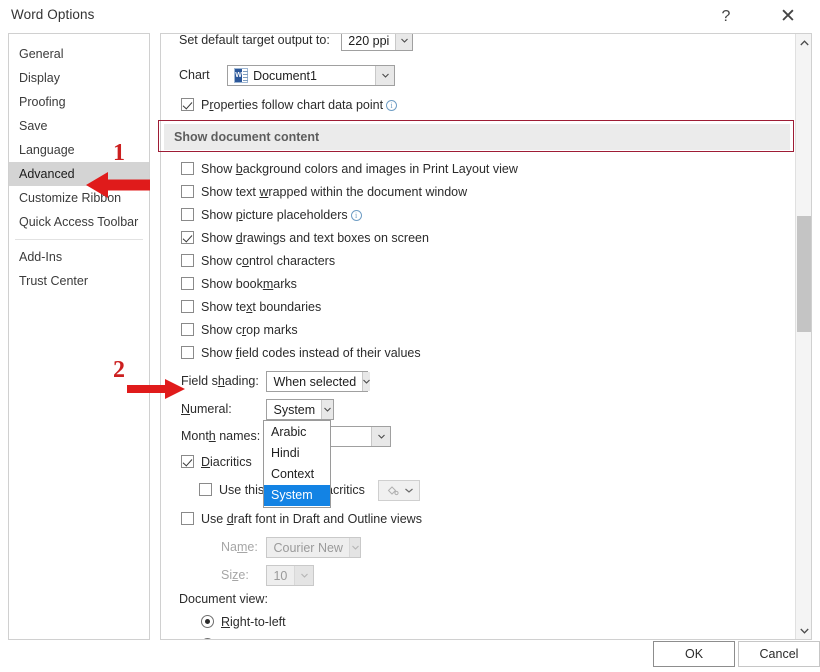 This screenshot has width=820, height=672. I want to click on paint-bucket-icon, so click(399, 490).